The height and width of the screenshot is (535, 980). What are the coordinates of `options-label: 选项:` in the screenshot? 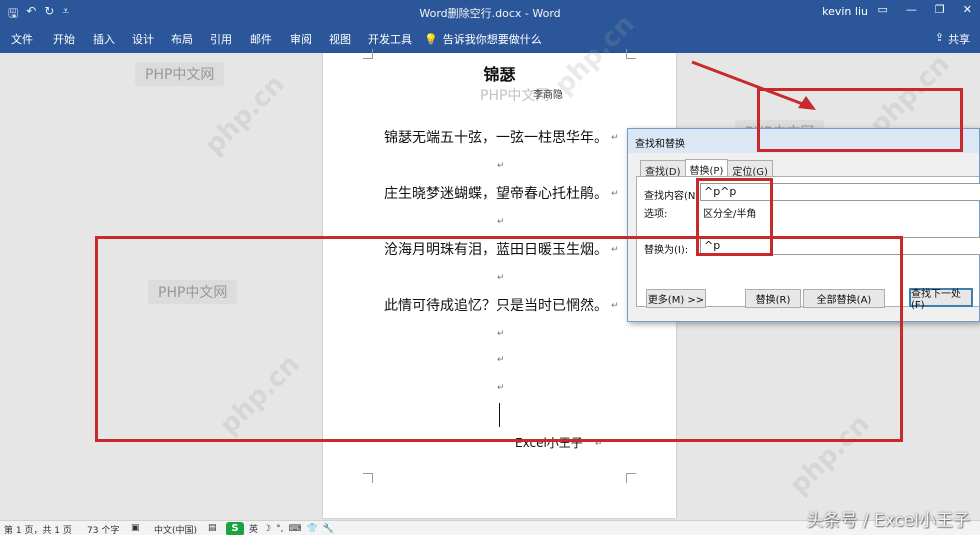 It's located at (656, 214).